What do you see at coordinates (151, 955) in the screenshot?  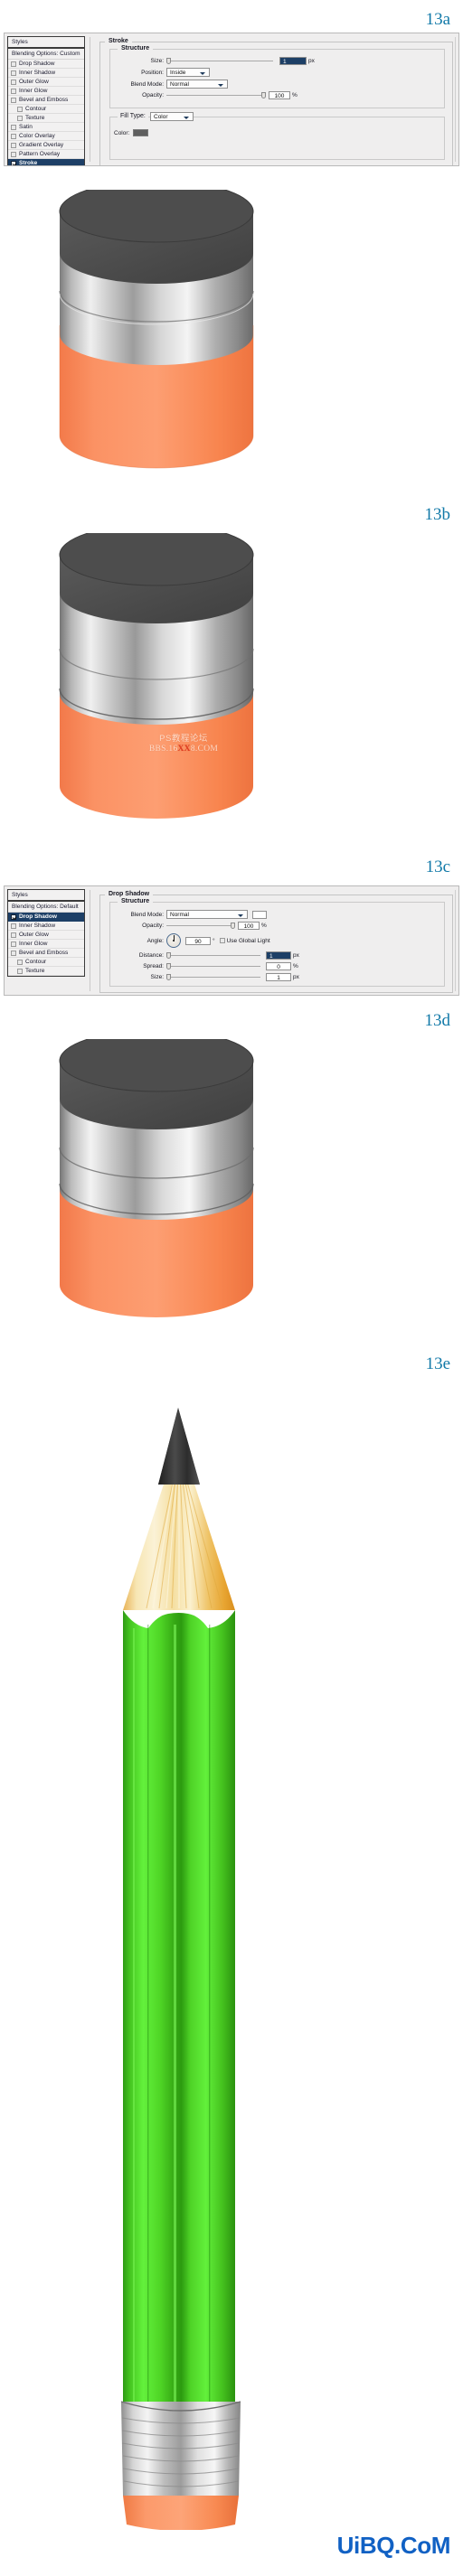 I see `shadow-distance-label: Distance:` at bounding box center [151, 955].